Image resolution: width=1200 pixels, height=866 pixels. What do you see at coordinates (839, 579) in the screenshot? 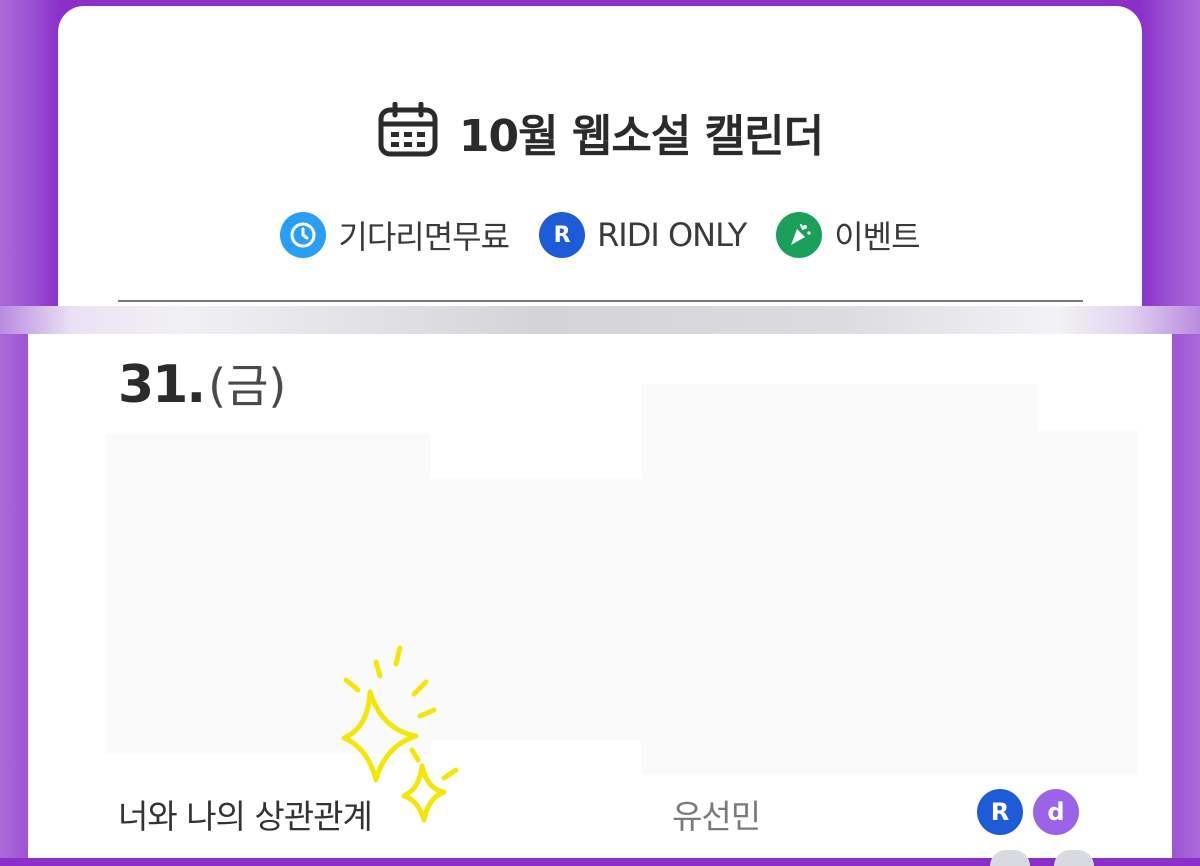
I see `cover-placeholder-right` at bounding box center [839, 579].